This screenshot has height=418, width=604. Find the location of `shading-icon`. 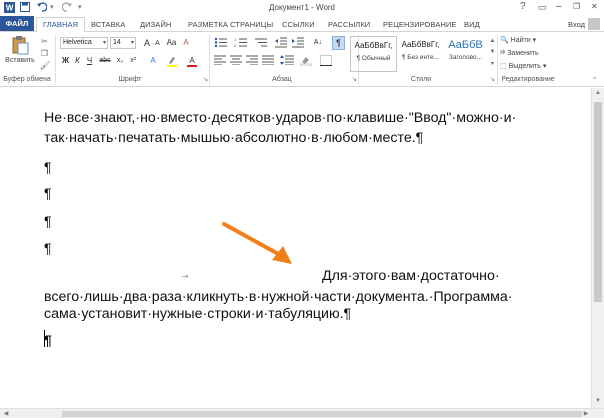

shading-icon is located at coordinates (306, 61).